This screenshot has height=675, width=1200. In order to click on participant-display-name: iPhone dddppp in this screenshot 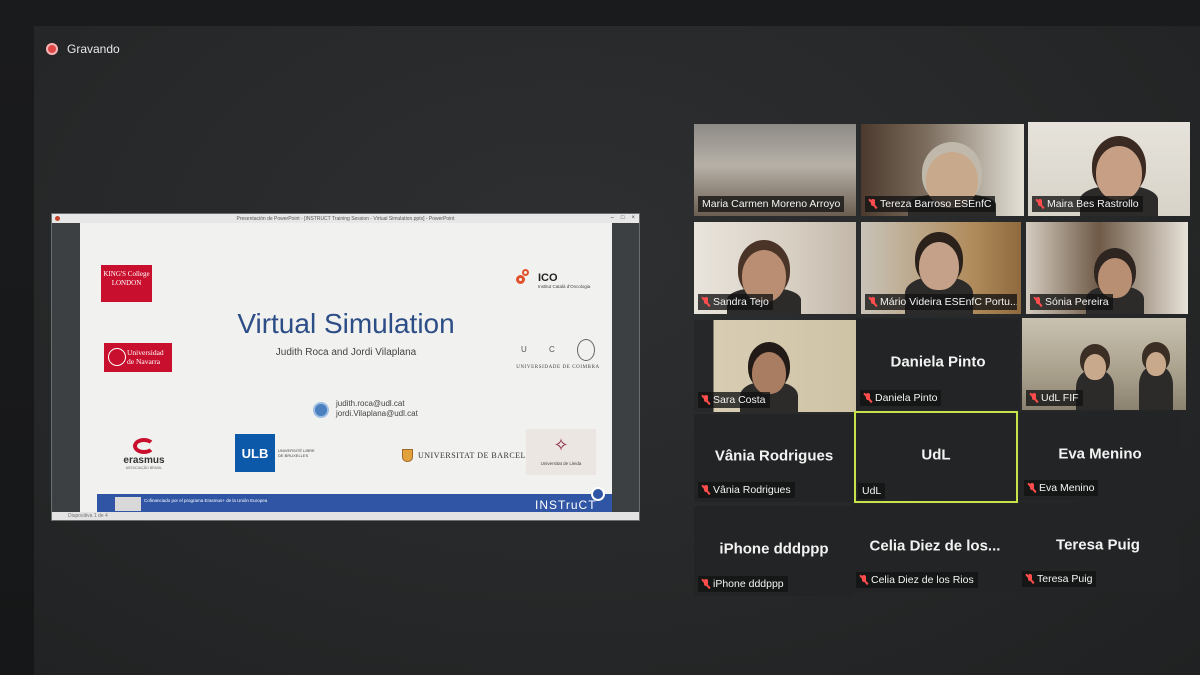, I will do `click(774, 549)`.